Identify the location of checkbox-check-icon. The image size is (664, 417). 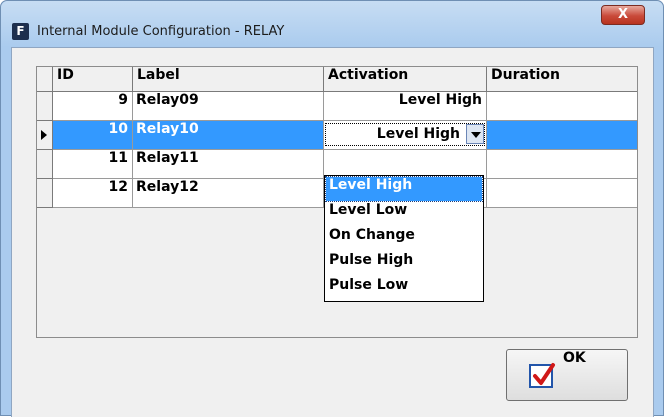
(542, 375).